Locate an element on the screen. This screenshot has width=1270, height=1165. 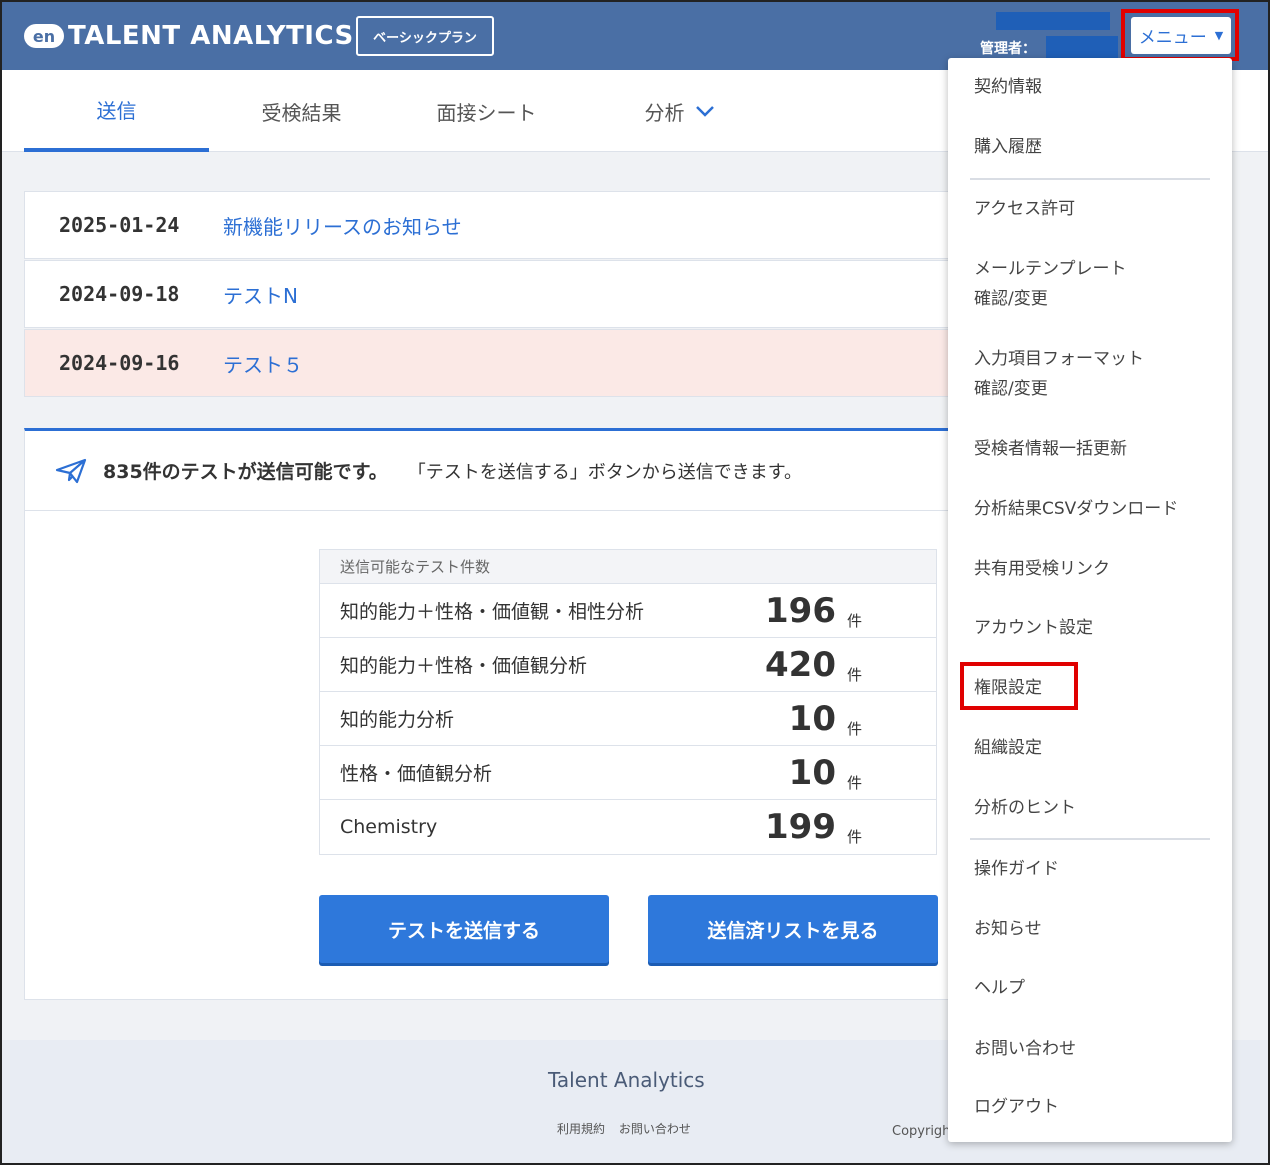
table-row: Chemistry 199 件 is located at coordinates (628, 827).